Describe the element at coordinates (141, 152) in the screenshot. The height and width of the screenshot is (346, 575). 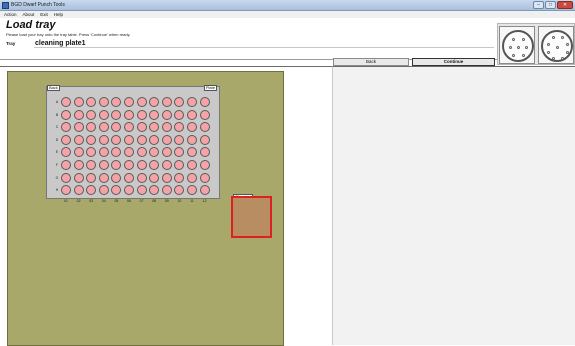
I see `well-E07` at that location.